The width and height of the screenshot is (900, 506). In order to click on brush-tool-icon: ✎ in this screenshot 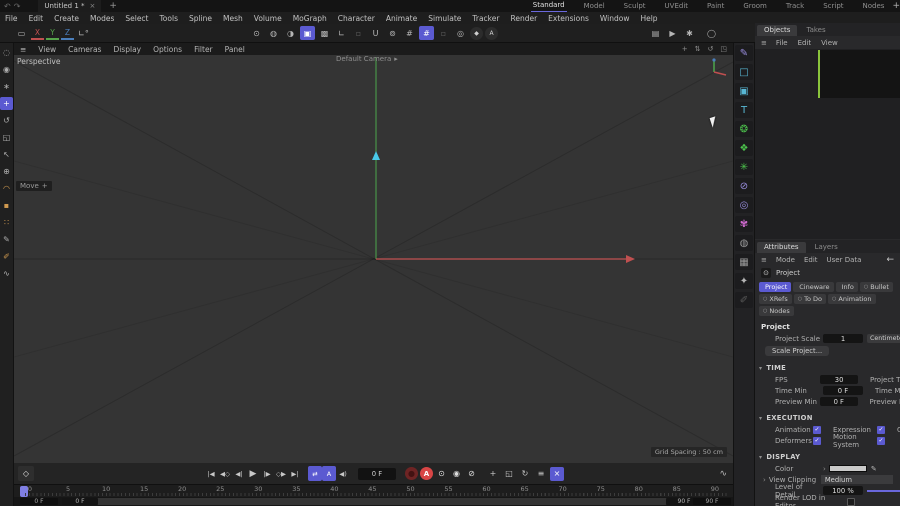, I will do `click(6, 239)`.